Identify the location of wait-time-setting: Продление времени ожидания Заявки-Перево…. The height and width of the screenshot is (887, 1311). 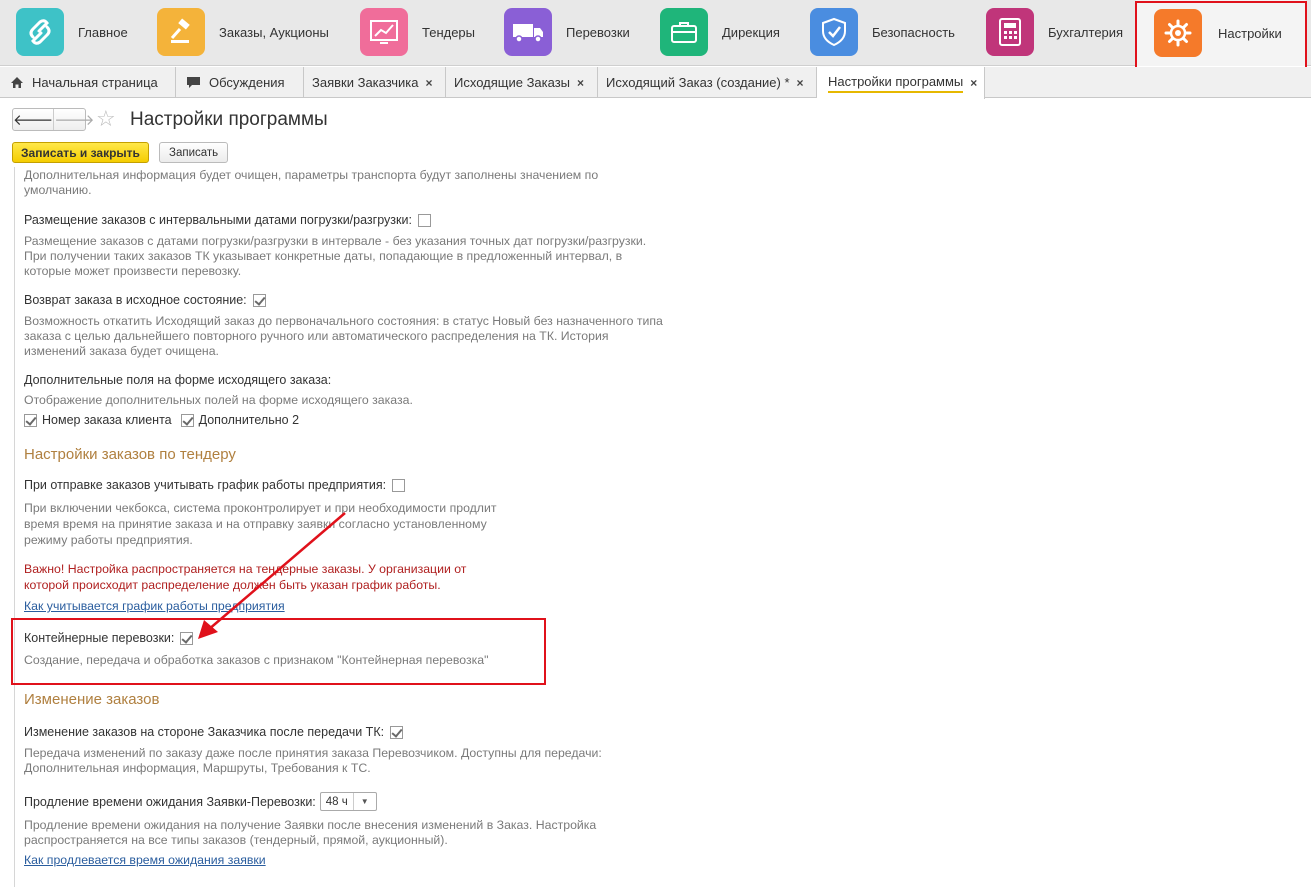
(200, 801).